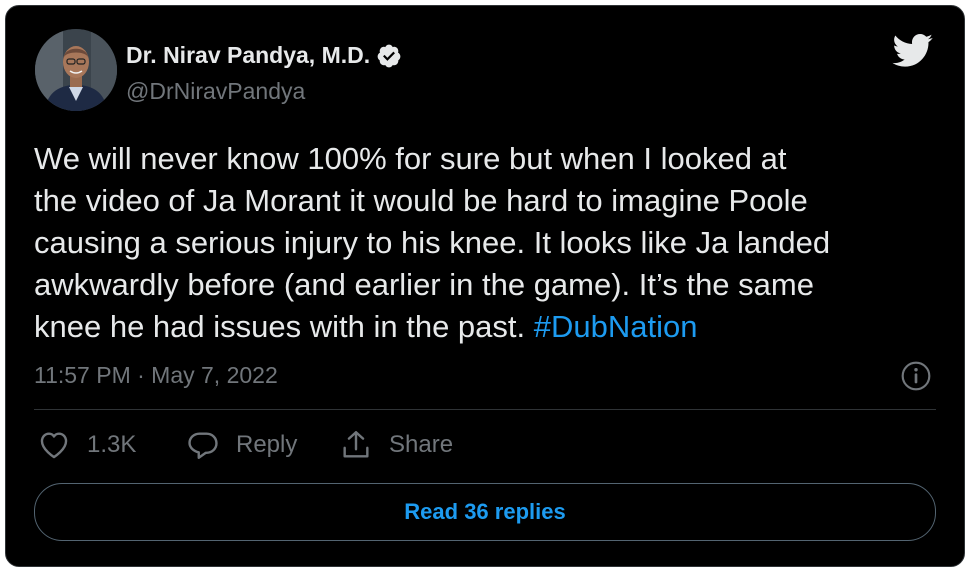 Image resolution: width=972 pixels, height=576 pixels. Describe the element at coordinates (76, 70) in the screenshot. I see `avatar` at that location.